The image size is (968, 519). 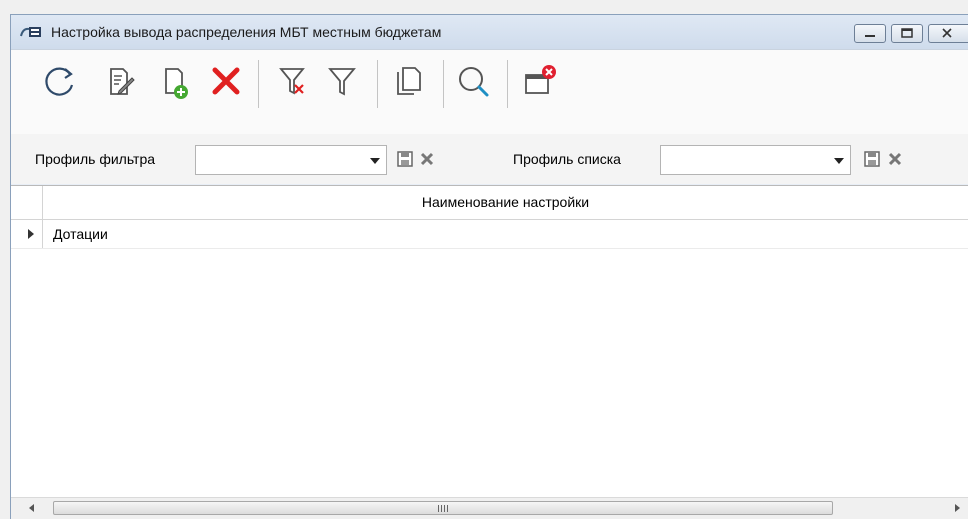 What do you see at coordinates (870, 33) in the screenshot?
I see `minimize-button` at bounding box center [870, 33].